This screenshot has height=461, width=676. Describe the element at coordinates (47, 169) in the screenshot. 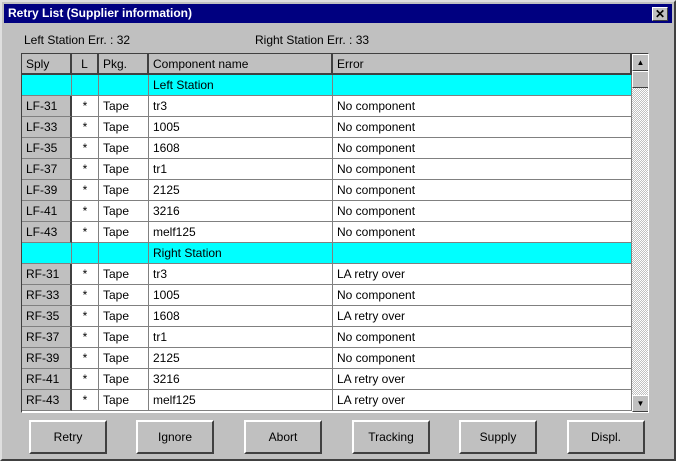

I see `sply-cell: LF-37` at that location.